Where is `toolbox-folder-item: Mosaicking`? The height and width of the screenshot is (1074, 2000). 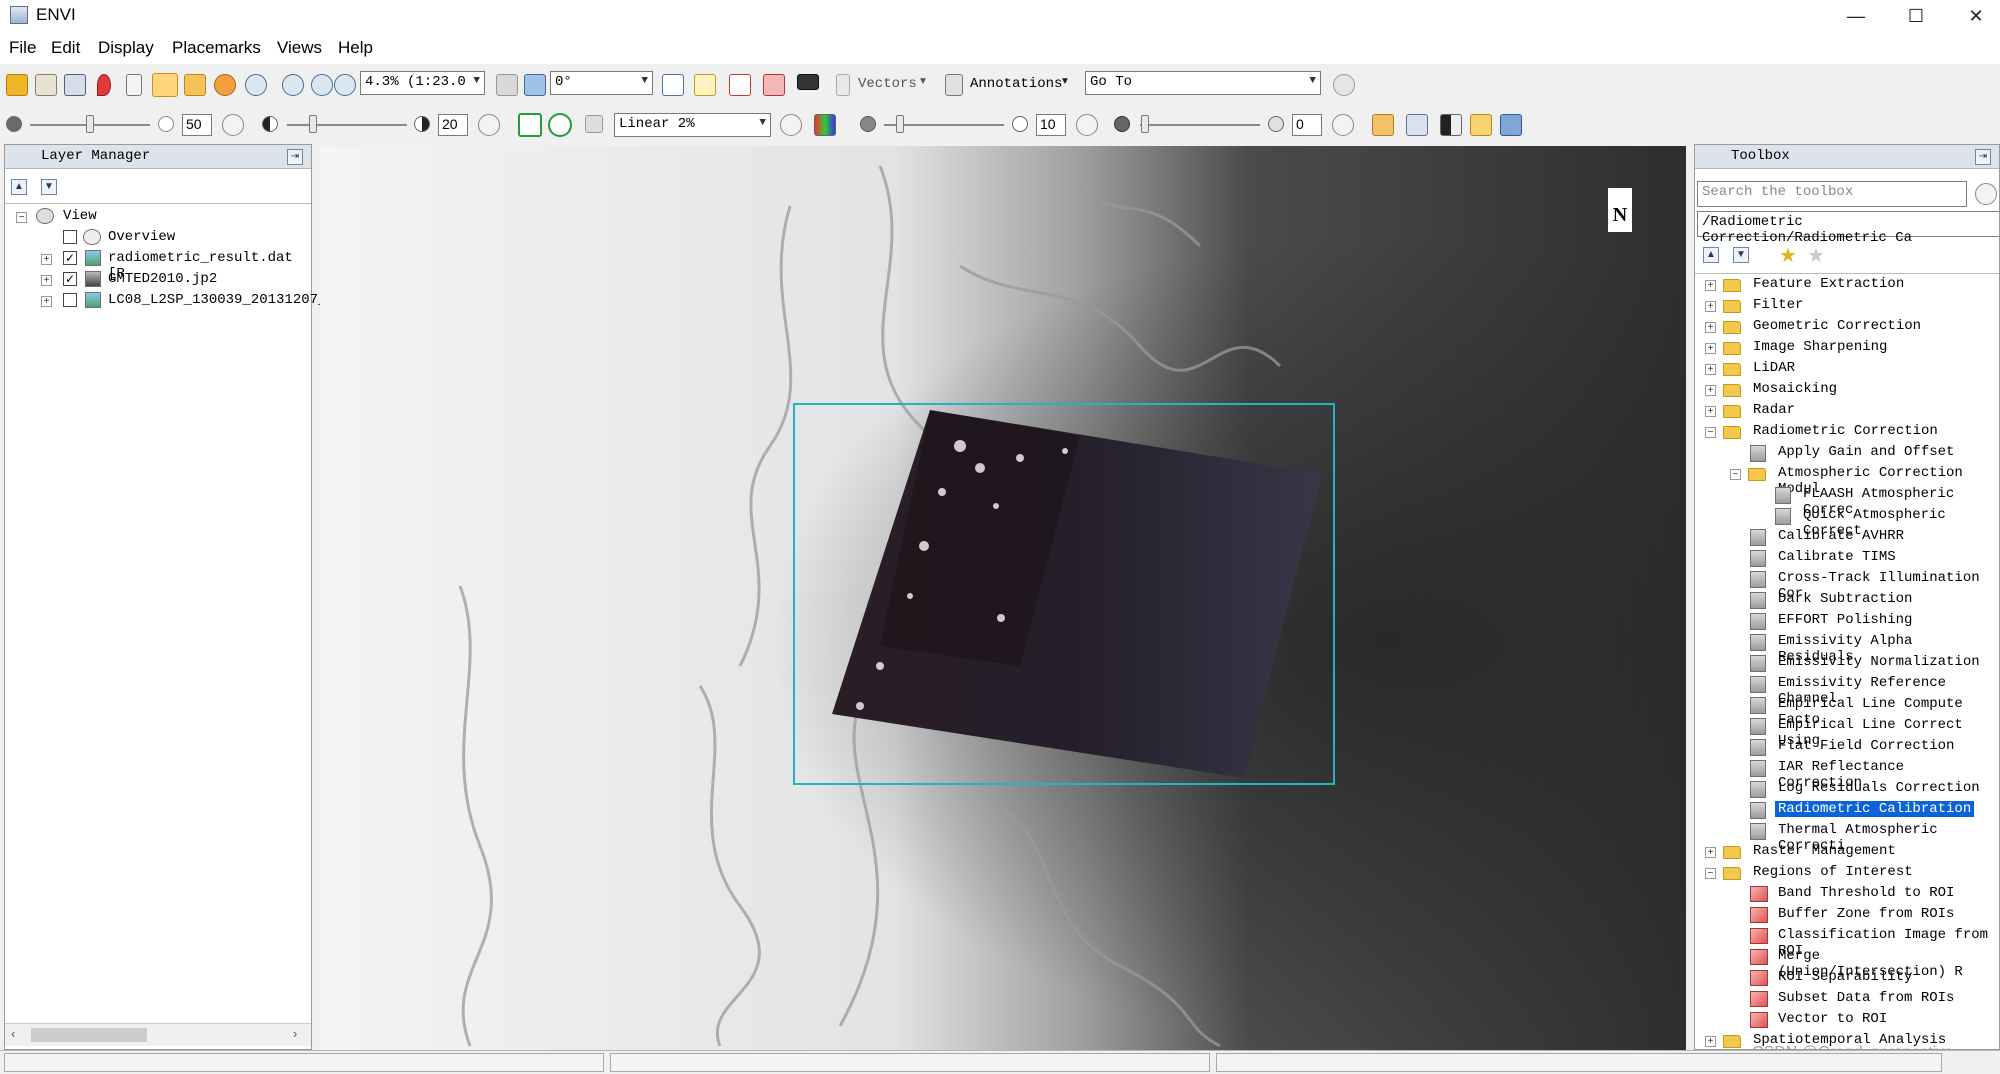 toolbox-folder-item: Mosaicking is located at coordinates (1795, 389).